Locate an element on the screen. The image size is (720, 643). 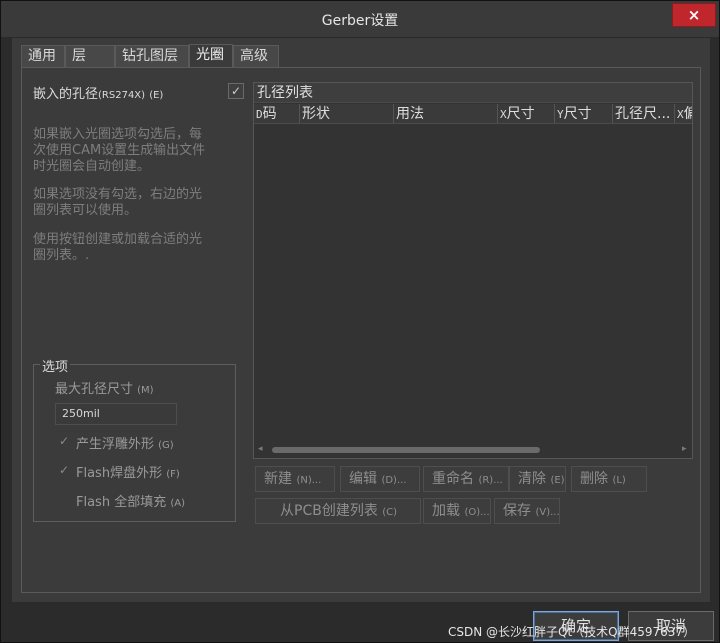
tab-advanced: 高级 is located at coordinates (256, 56).